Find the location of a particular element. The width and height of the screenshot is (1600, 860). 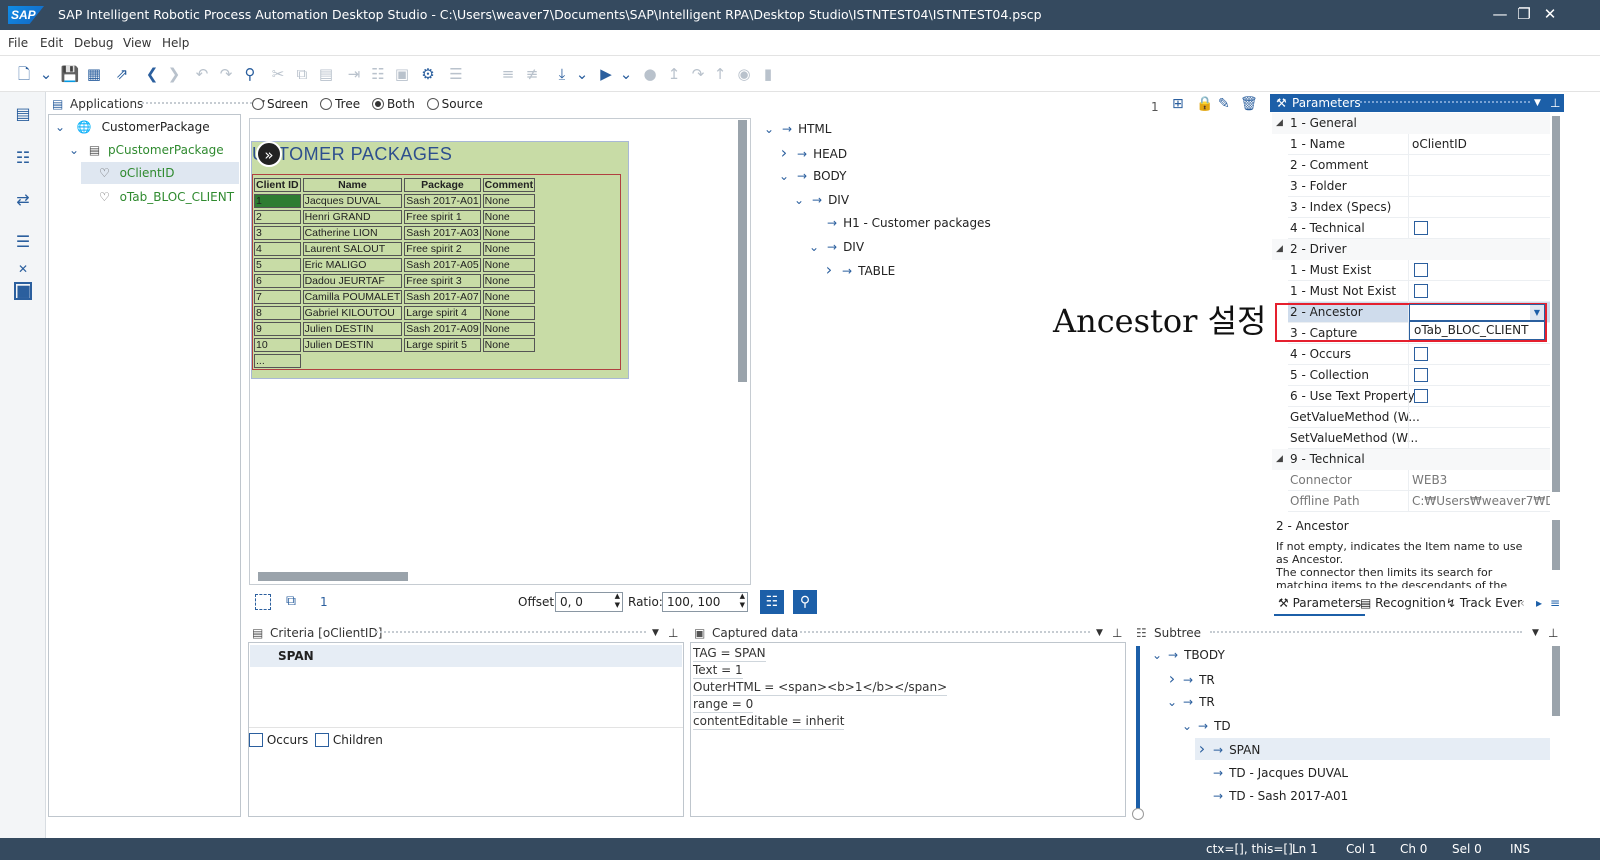

preview-vertical-scrollbar is located at coordinates (742, 251).